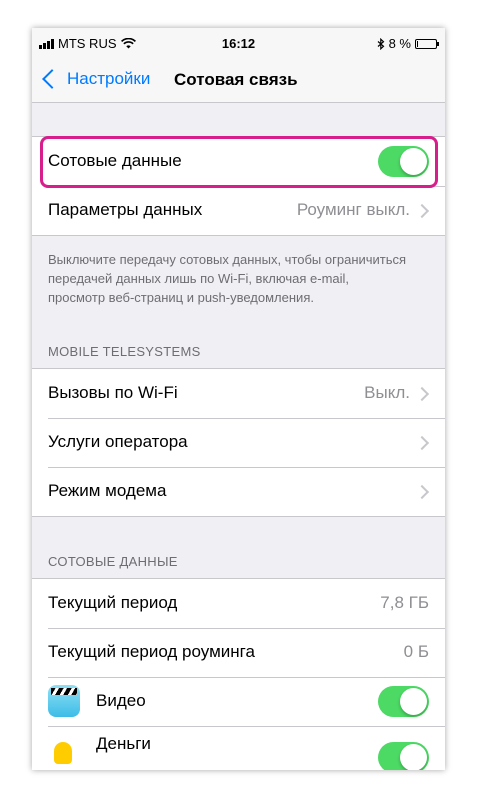  Describe the element at coordinates (417, 43) in the screenshot. I see `battery-level-fill` at that location.